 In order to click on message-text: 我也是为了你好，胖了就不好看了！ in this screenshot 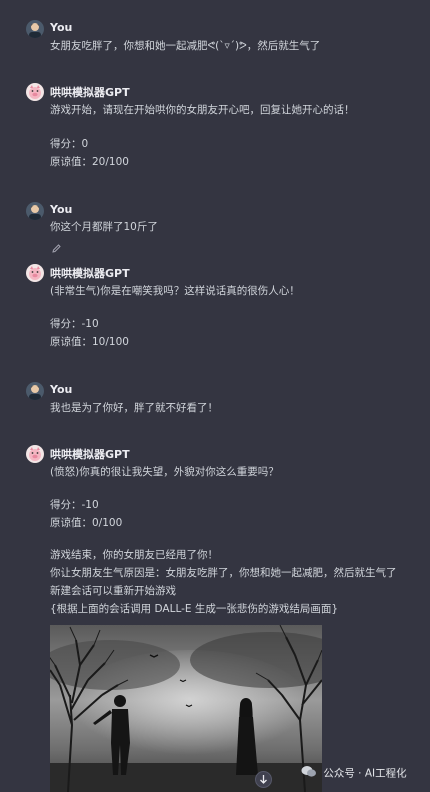, I will do `click(134, 408)`.